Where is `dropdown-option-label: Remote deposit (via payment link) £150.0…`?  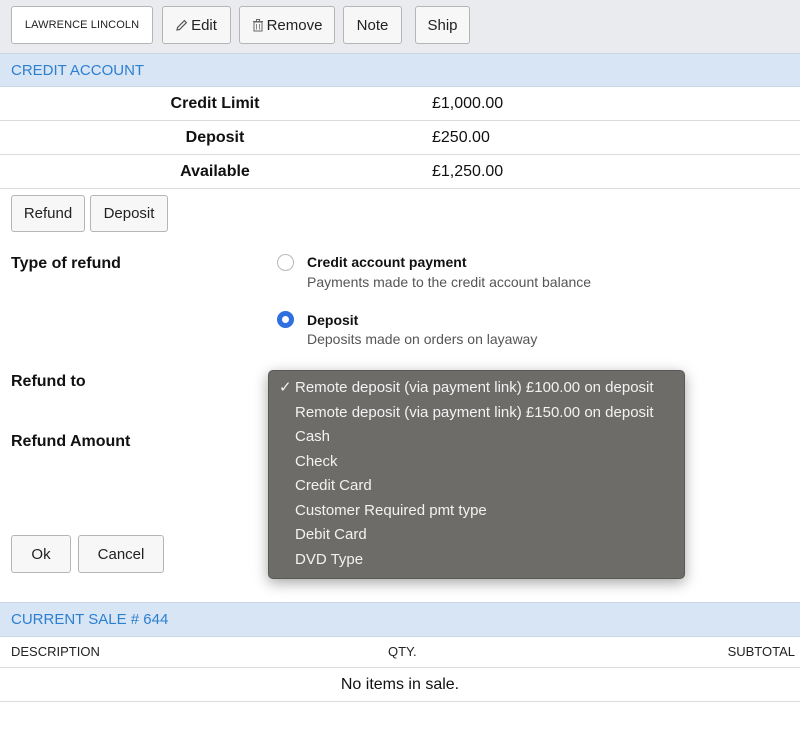
dropdown-option-label: Remote deposit (via payment link) £150.0… is located at coordinates (474, 412).